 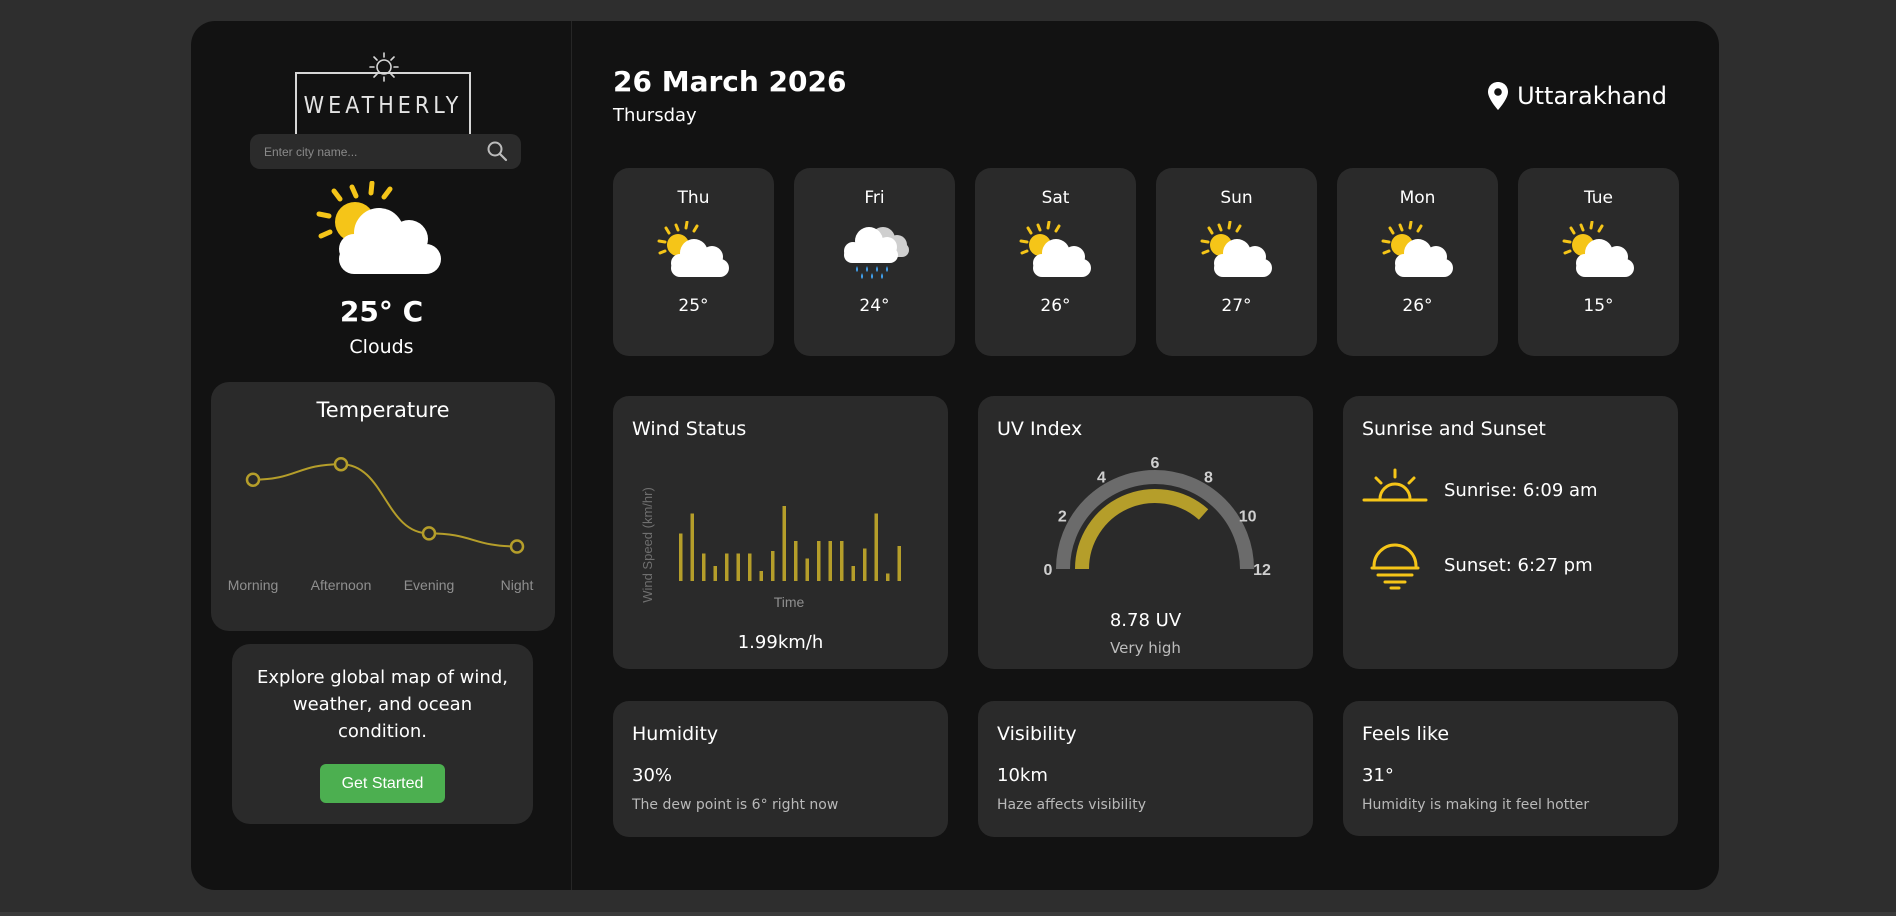 I want to click on forecast-card: Sun 27°, so click(x=1236, y=262).